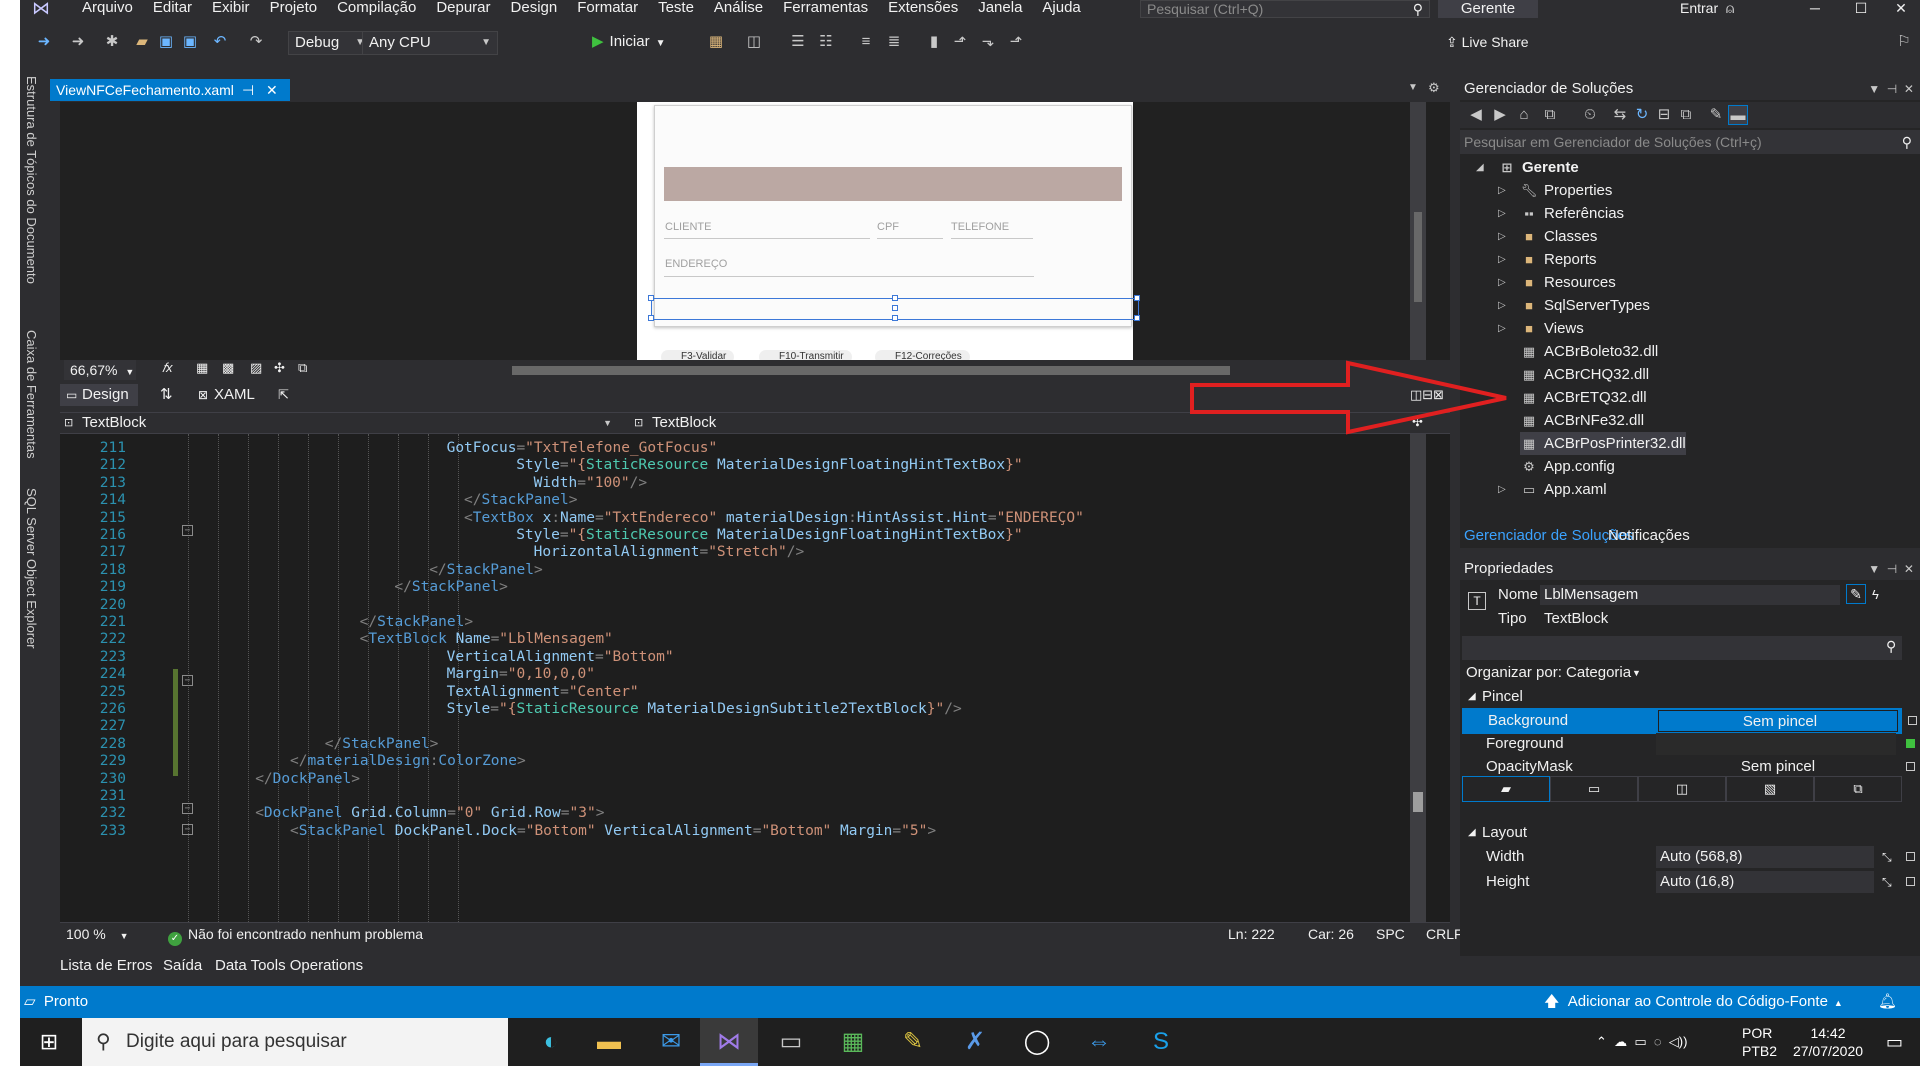 The image size is (1920, 1080). What do you see at coordinates (1541, 328) in the screenshot?
I see `tree-item: ▷ ■ Views` at bounding box center [1541, 328].